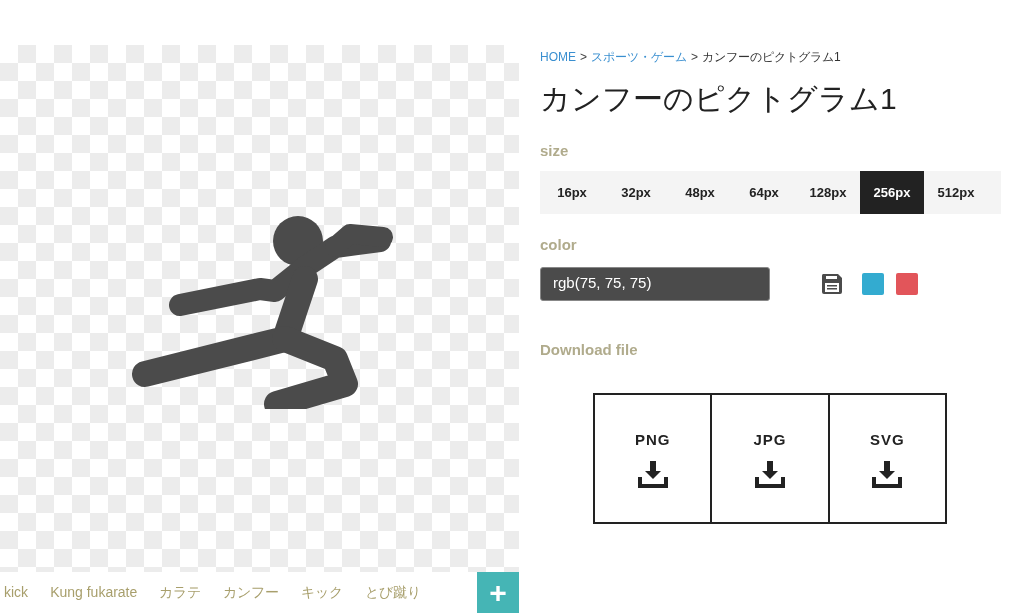 The image size is (1024, 613). What do you see at coordinates (770, 440) in the screenshot?
I see `format-label: JPG` at bounding box center [770, 440].